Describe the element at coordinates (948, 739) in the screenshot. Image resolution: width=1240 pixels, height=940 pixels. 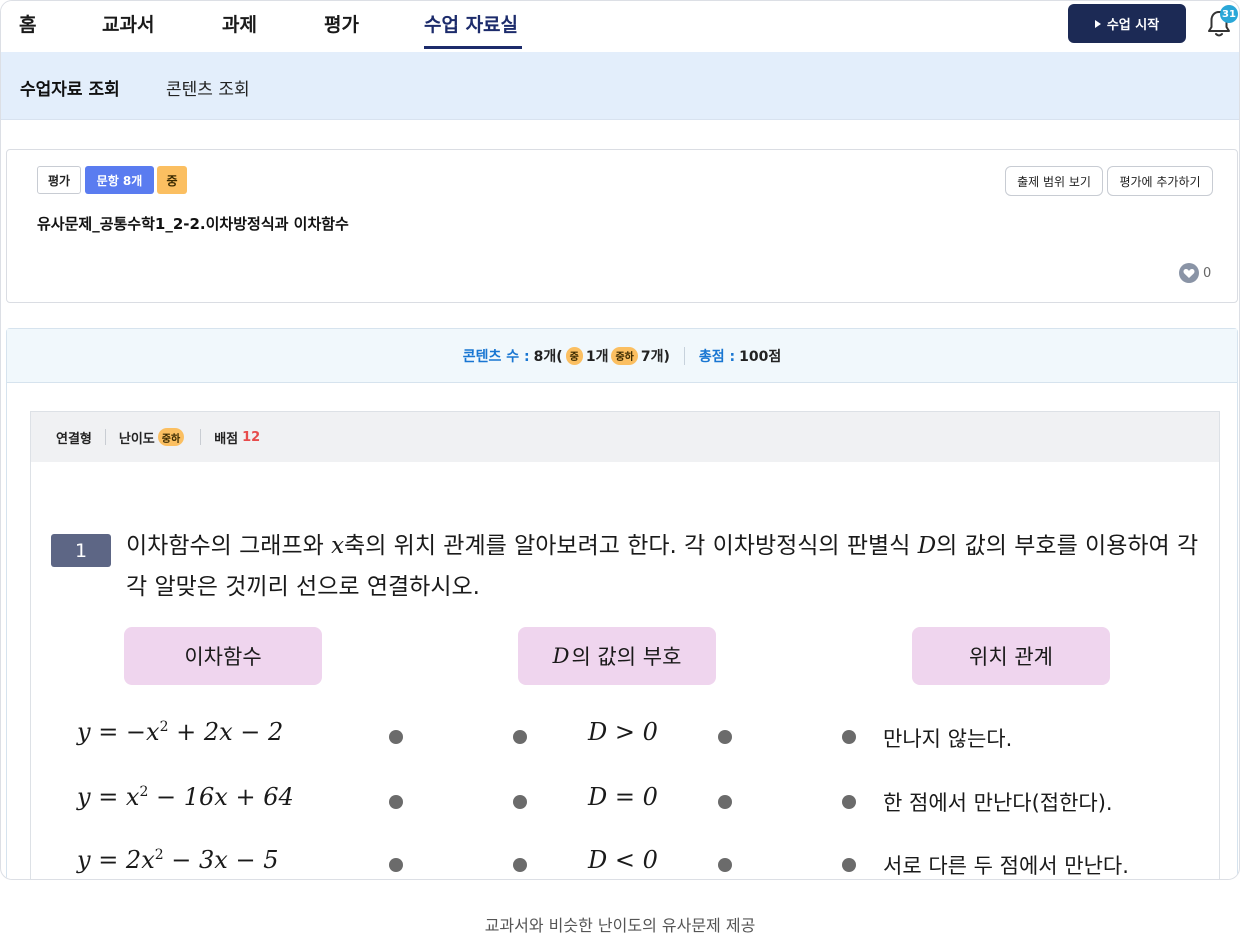
I see `relation-row-1: 만나지 않는다.` at that location.